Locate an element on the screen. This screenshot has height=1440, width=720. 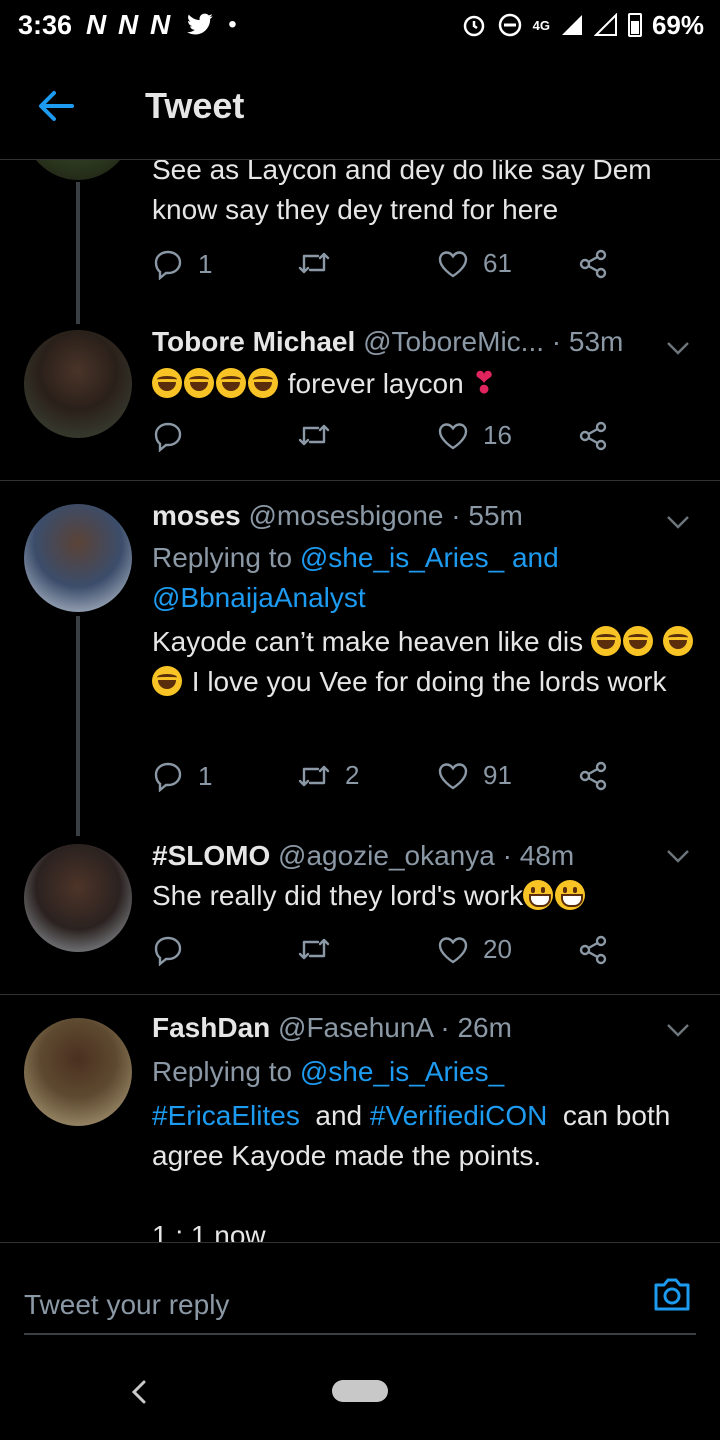
like-count: 16 is located at coordinates (497, 435).